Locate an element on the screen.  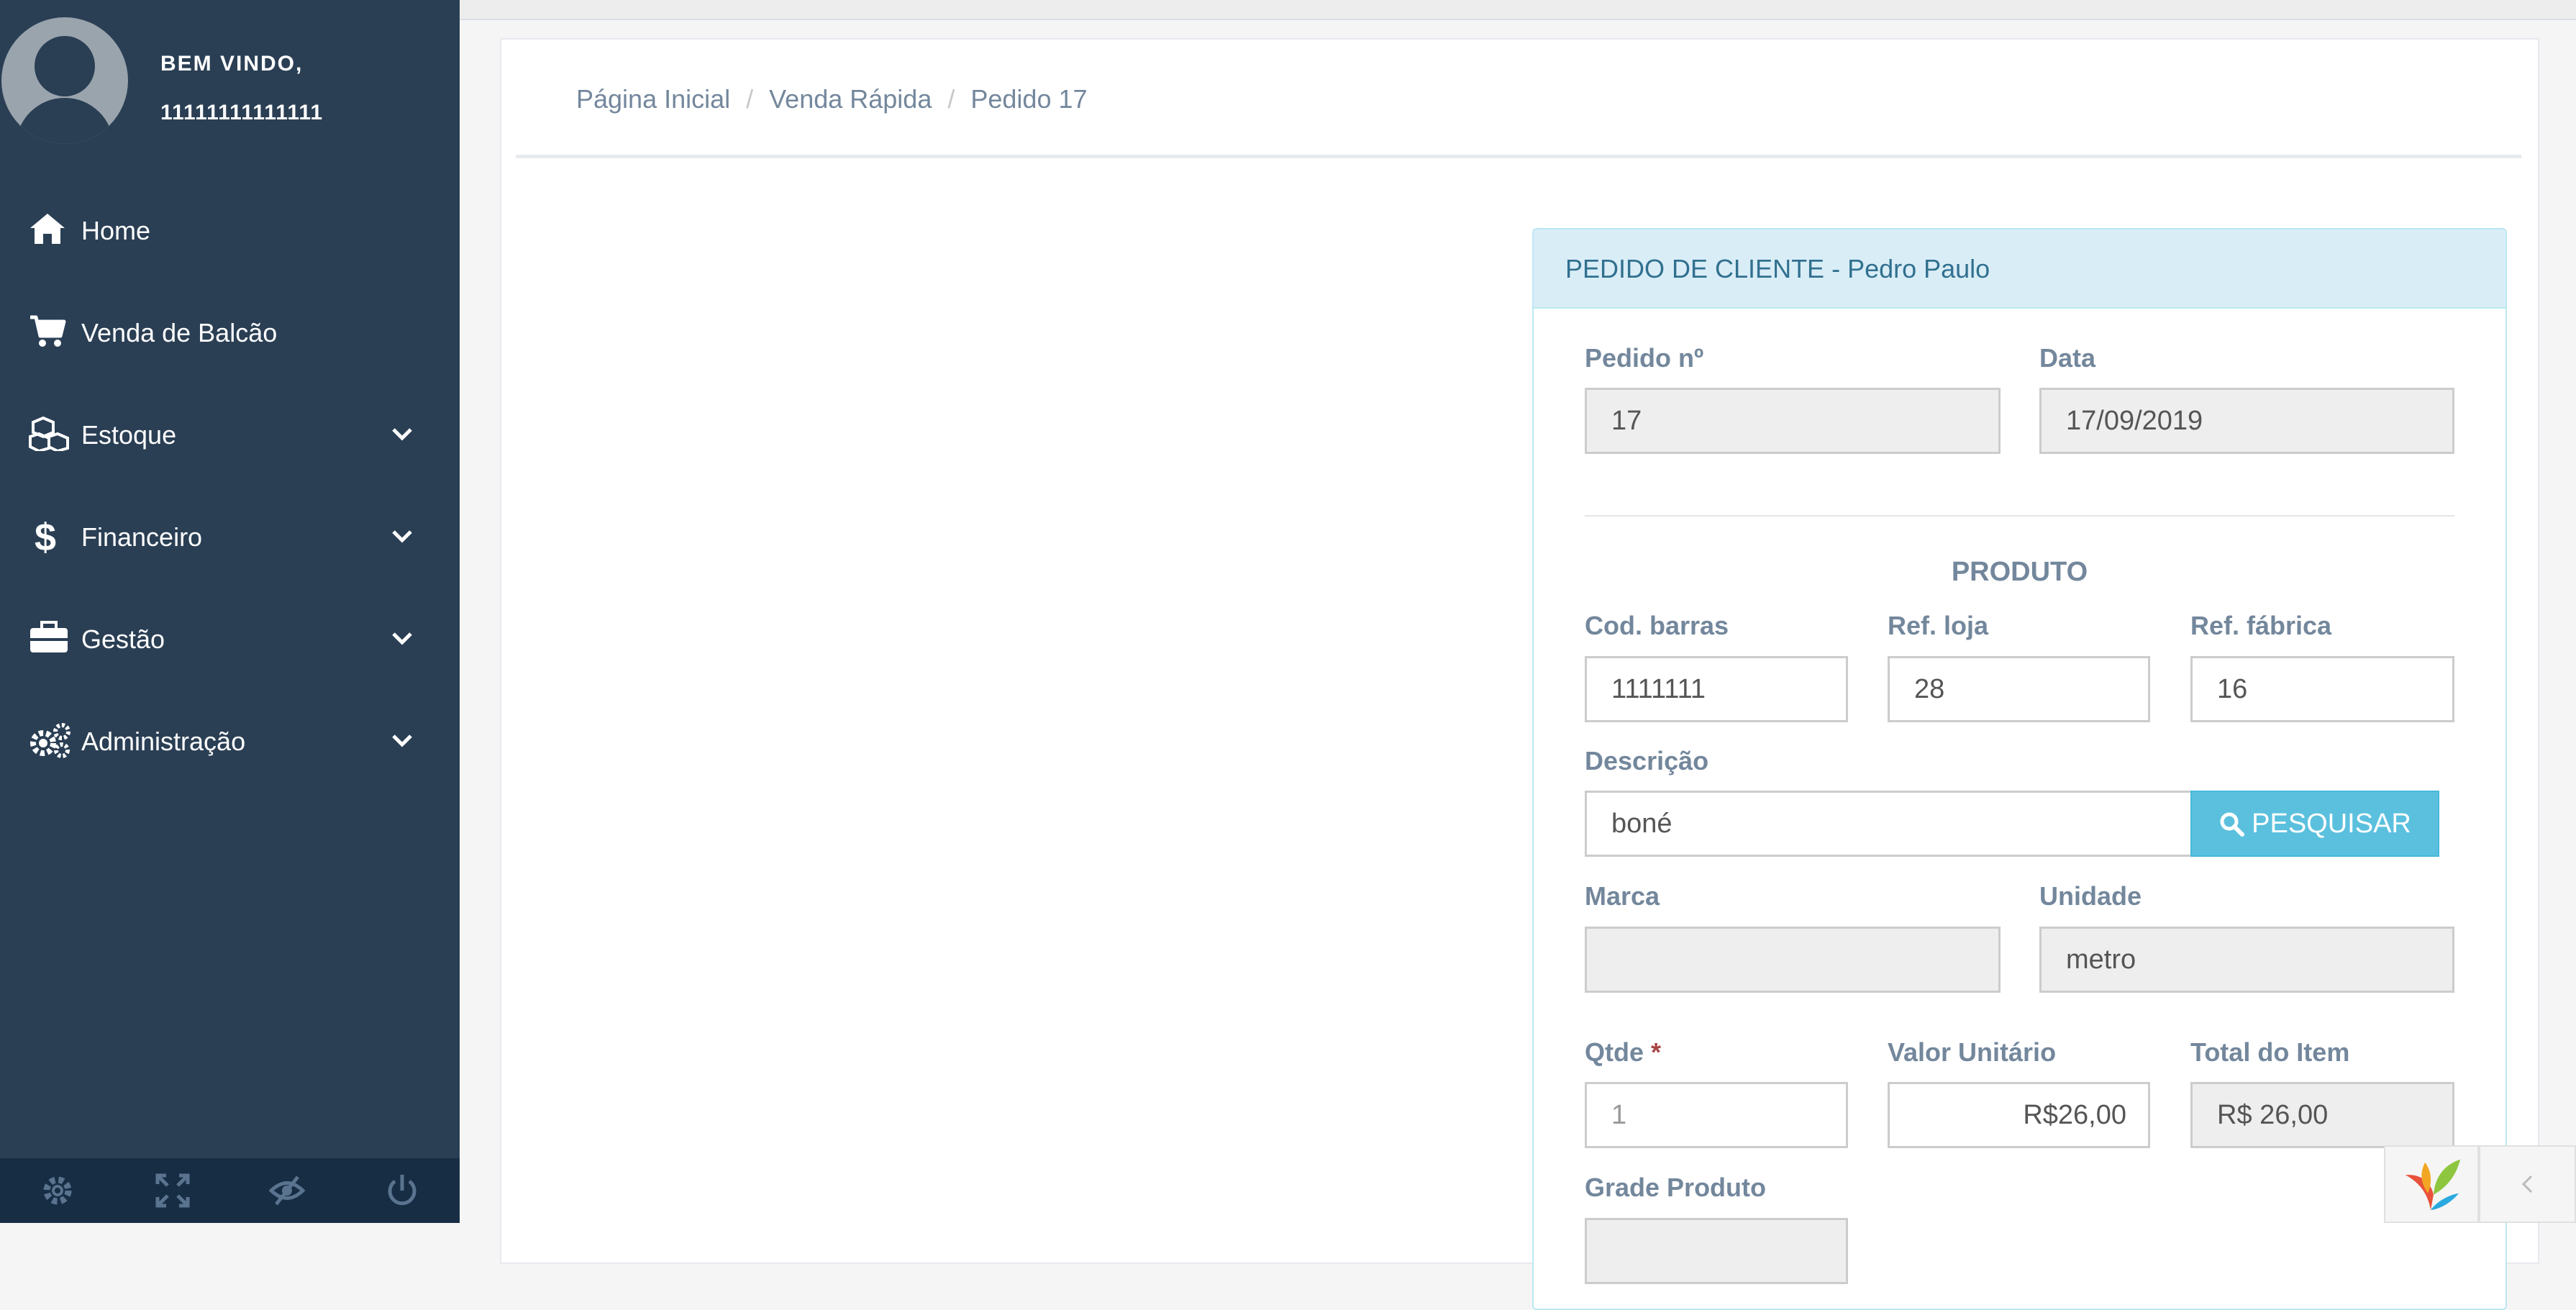
settings-button is located at coordinates (58, 1190).